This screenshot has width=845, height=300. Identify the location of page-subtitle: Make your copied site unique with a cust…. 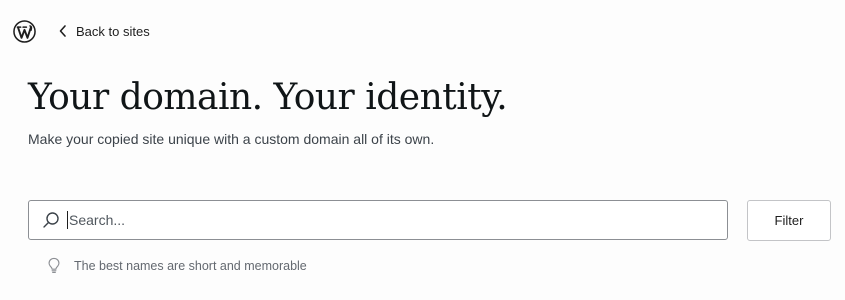
(231, 139).